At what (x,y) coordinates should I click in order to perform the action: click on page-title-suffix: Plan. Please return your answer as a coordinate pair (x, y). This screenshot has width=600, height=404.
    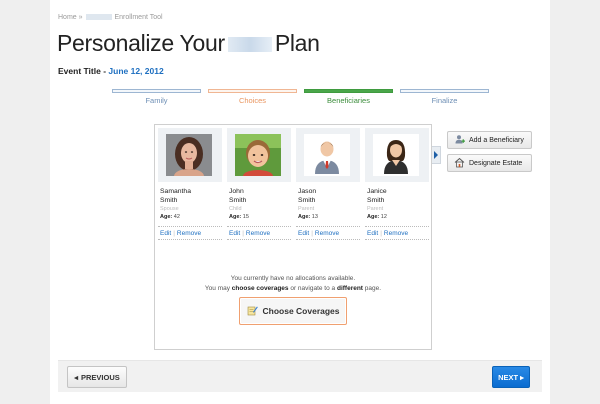
    Looking at the image, I should click on (297, 43).